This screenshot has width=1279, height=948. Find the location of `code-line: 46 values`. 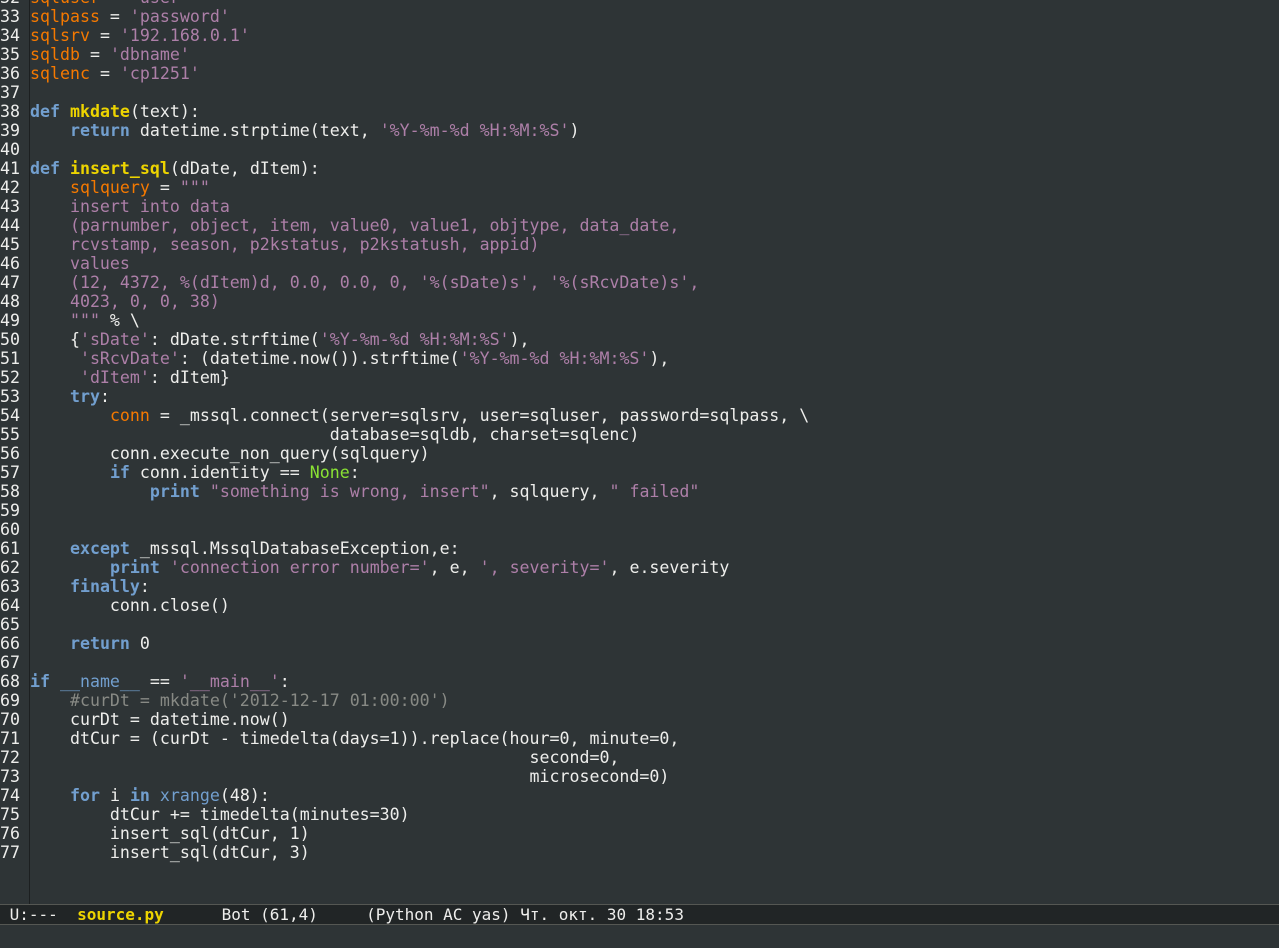

code-line: 46 values is located at coordinates (404, 263).